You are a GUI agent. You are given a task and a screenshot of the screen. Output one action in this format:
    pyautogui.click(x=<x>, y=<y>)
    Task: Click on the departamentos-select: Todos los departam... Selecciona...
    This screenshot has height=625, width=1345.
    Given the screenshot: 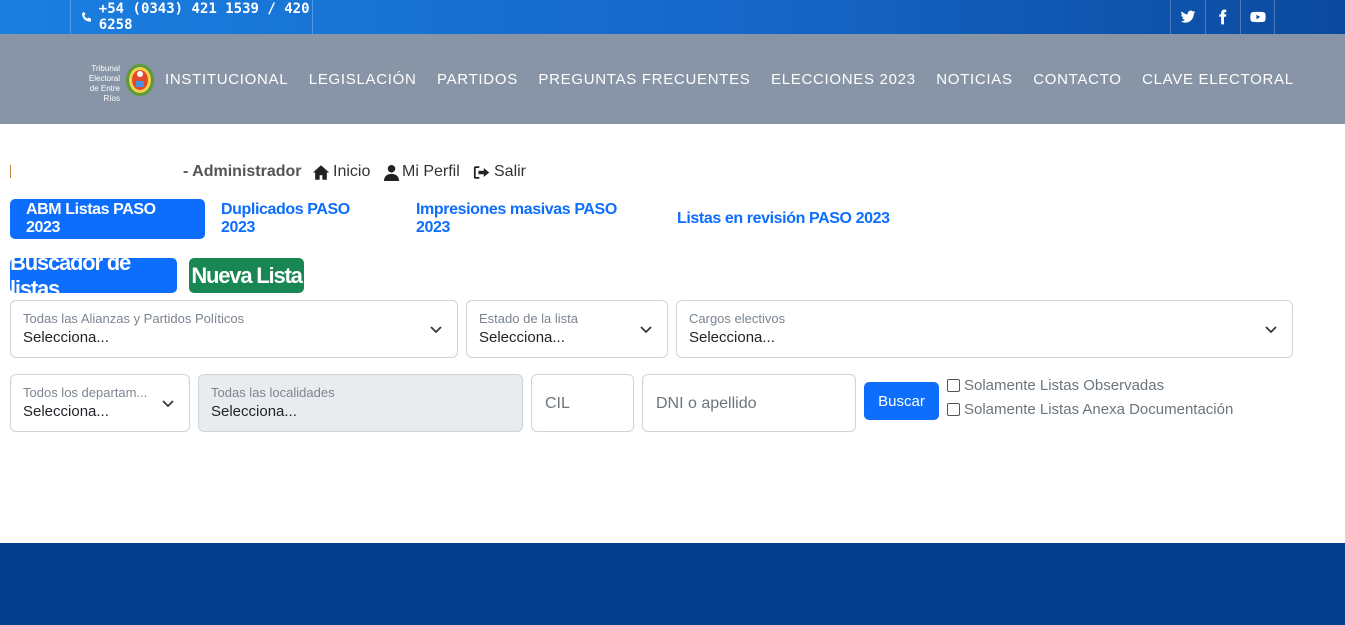 What is the action you would take?
    pyautogui.click(x=100, y=403)
    